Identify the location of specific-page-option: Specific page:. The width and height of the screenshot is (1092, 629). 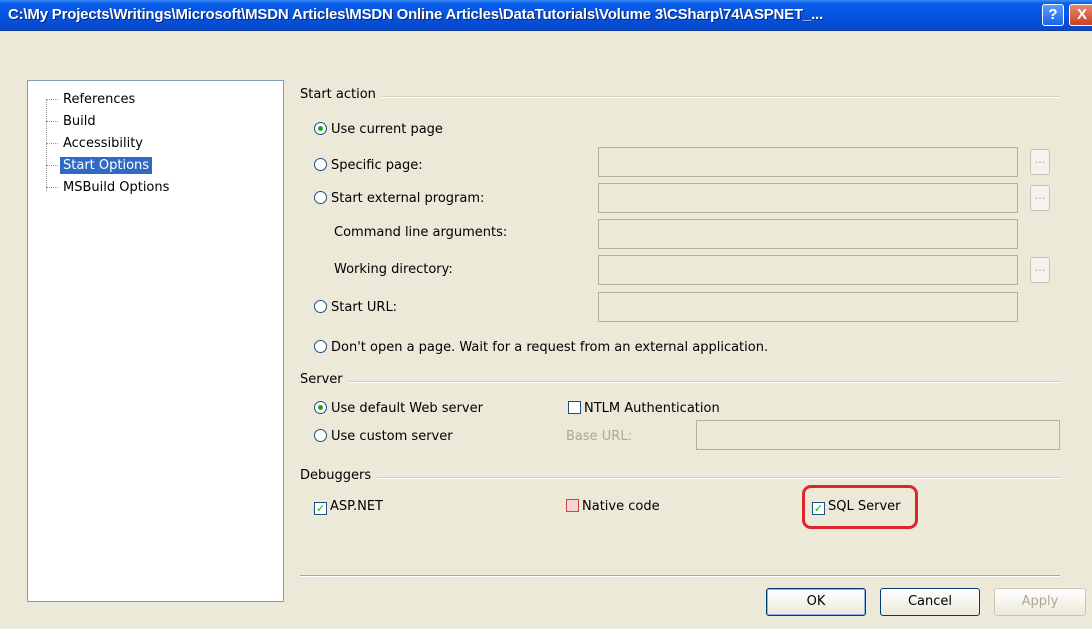
(368, 166).